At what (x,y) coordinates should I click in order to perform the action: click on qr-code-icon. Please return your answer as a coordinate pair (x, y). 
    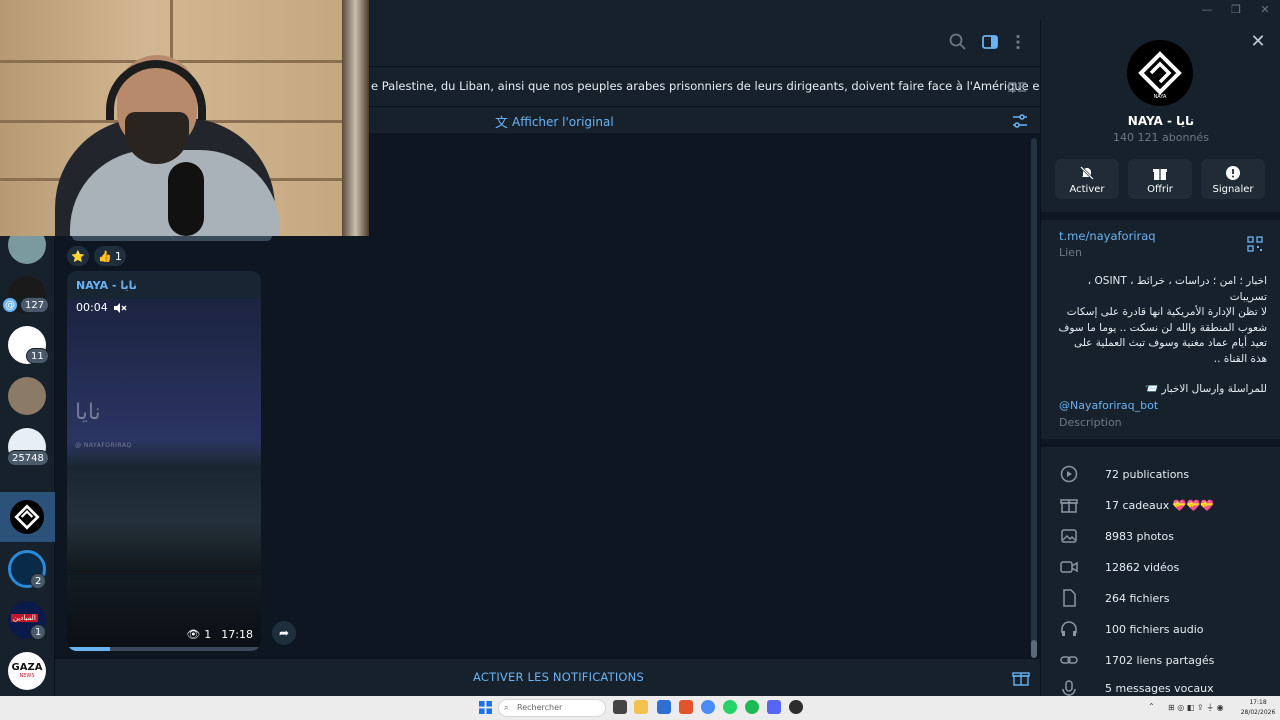
    Looking at the image, I should click on (1255, 244).